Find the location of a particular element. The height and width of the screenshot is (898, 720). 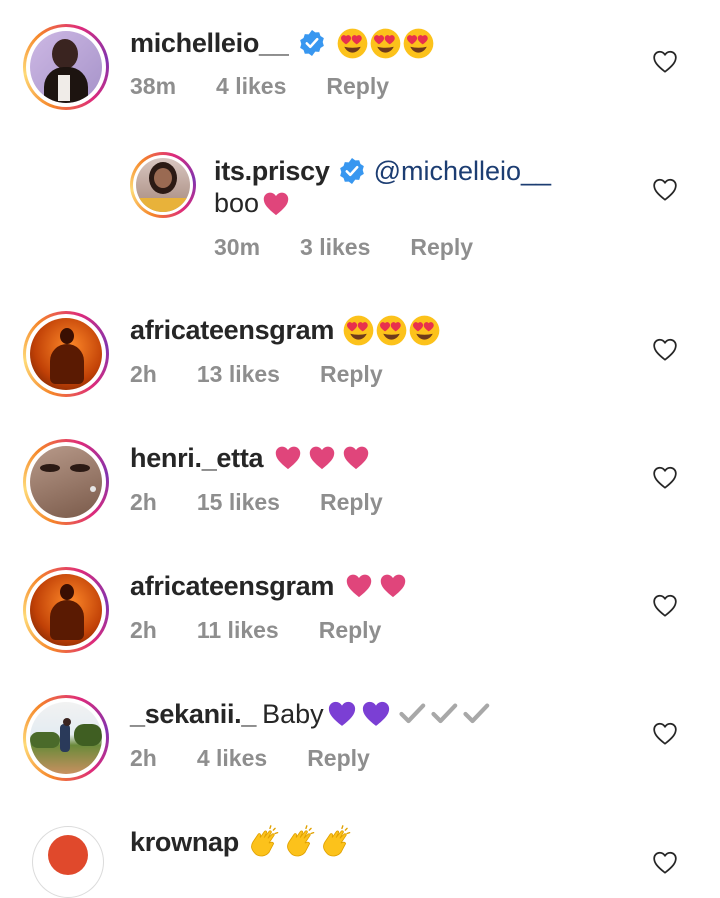

comment-username: its.priscy is located at coordinates (272, 171).